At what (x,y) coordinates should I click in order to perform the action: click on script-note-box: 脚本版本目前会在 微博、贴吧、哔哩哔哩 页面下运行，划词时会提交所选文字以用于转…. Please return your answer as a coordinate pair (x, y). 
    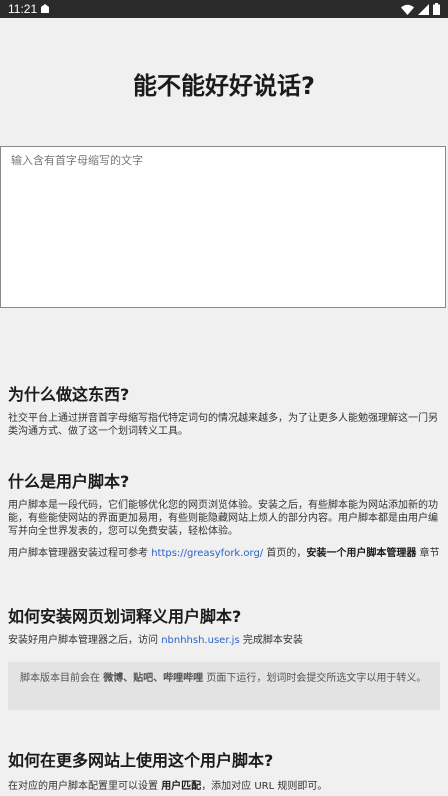
    Looking at the image, I should click on (224, 686).